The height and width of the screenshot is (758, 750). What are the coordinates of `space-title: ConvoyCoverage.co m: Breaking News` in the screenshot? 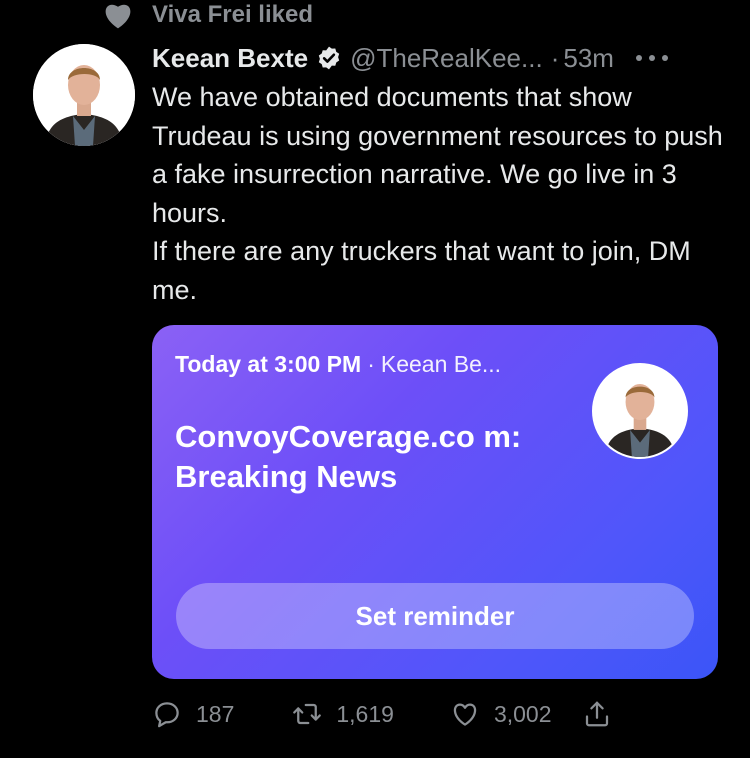 It's located at (348, 456).